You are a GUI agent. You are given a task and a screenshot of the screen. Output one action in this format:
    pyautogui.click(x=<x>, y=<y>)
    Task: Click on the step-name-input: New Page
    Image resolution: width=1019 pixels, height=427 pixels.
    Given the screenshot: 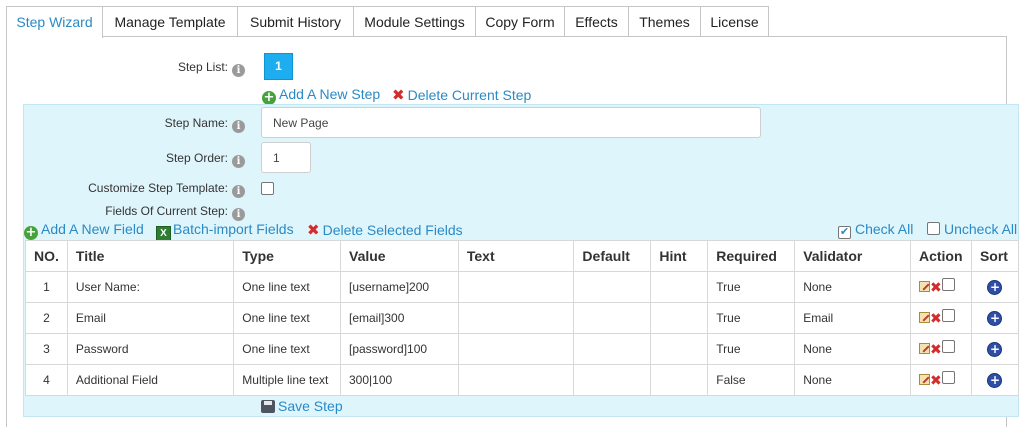 What is the action you would take?
    pyautogui.click(x=511, y=122)
    